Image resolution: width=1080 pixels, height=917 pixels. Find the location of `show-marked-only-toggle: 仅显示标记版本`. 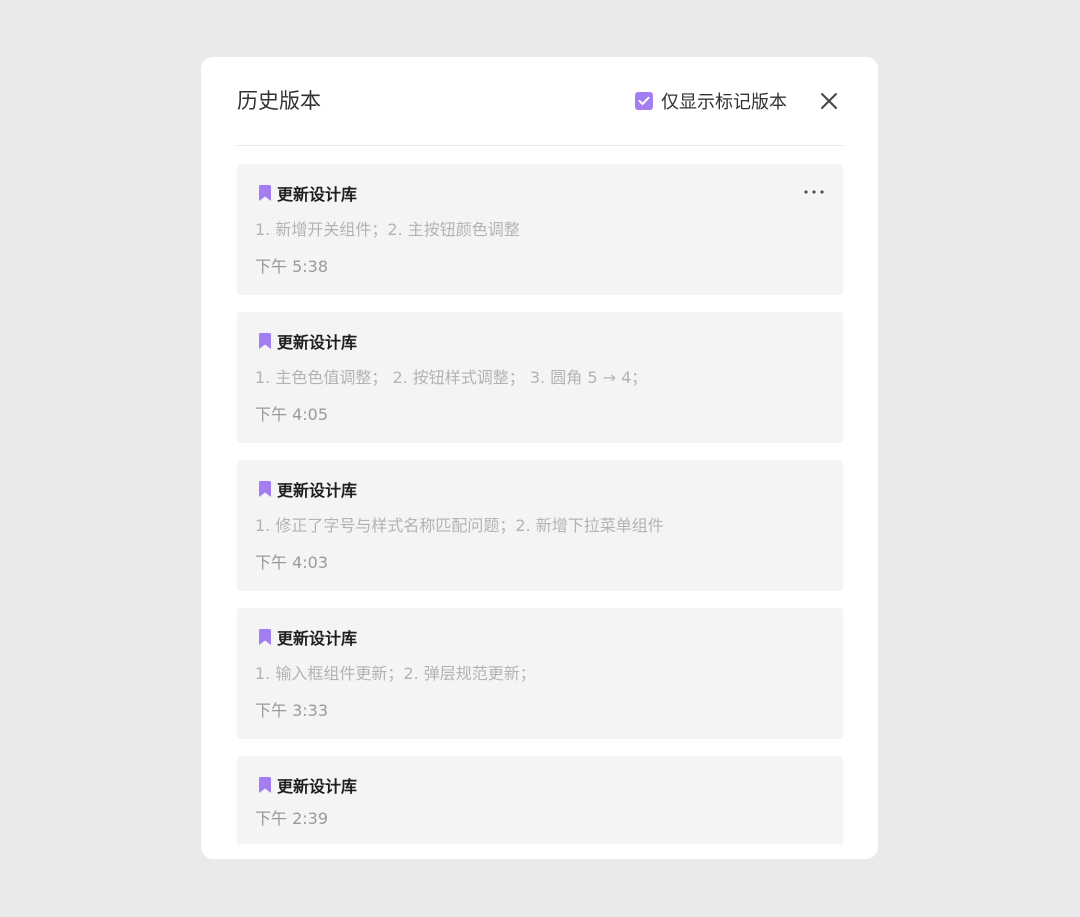

show-marked-only-toggle: 仅显示标记版本 is located at coordinates (711, 101).